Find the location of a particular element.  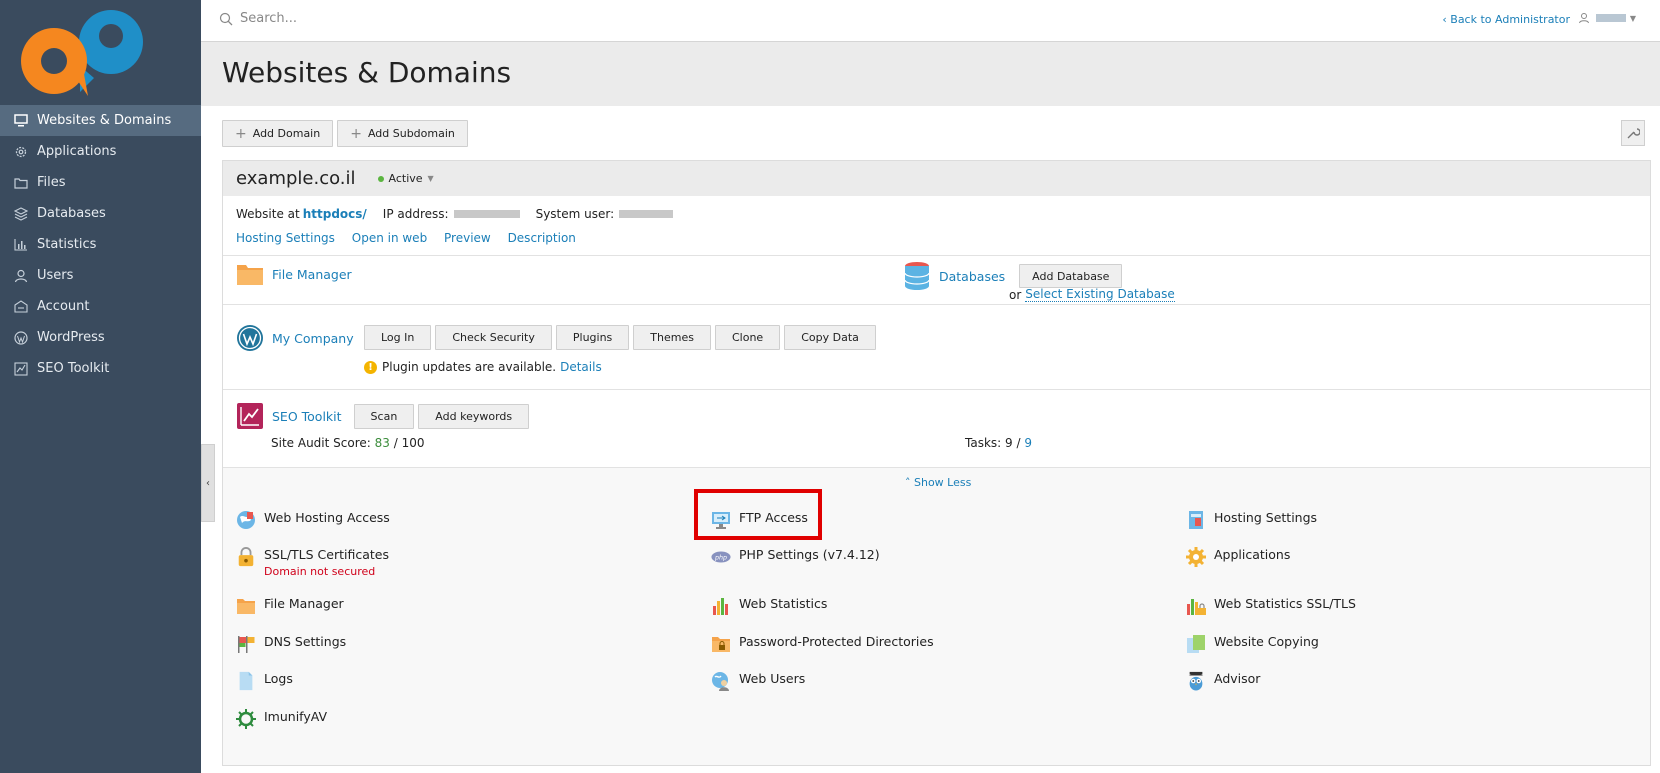

sidebar-item-label: Files is located at coordinates (51, 182).